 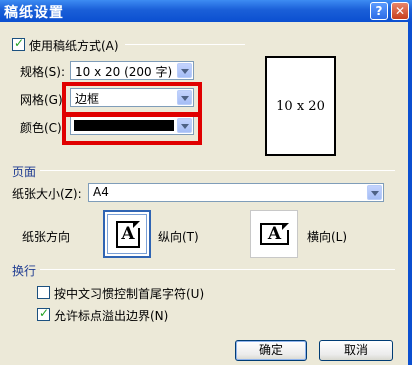 I want to click on preview-text: 10 x 20, so click(x=300, y=106).